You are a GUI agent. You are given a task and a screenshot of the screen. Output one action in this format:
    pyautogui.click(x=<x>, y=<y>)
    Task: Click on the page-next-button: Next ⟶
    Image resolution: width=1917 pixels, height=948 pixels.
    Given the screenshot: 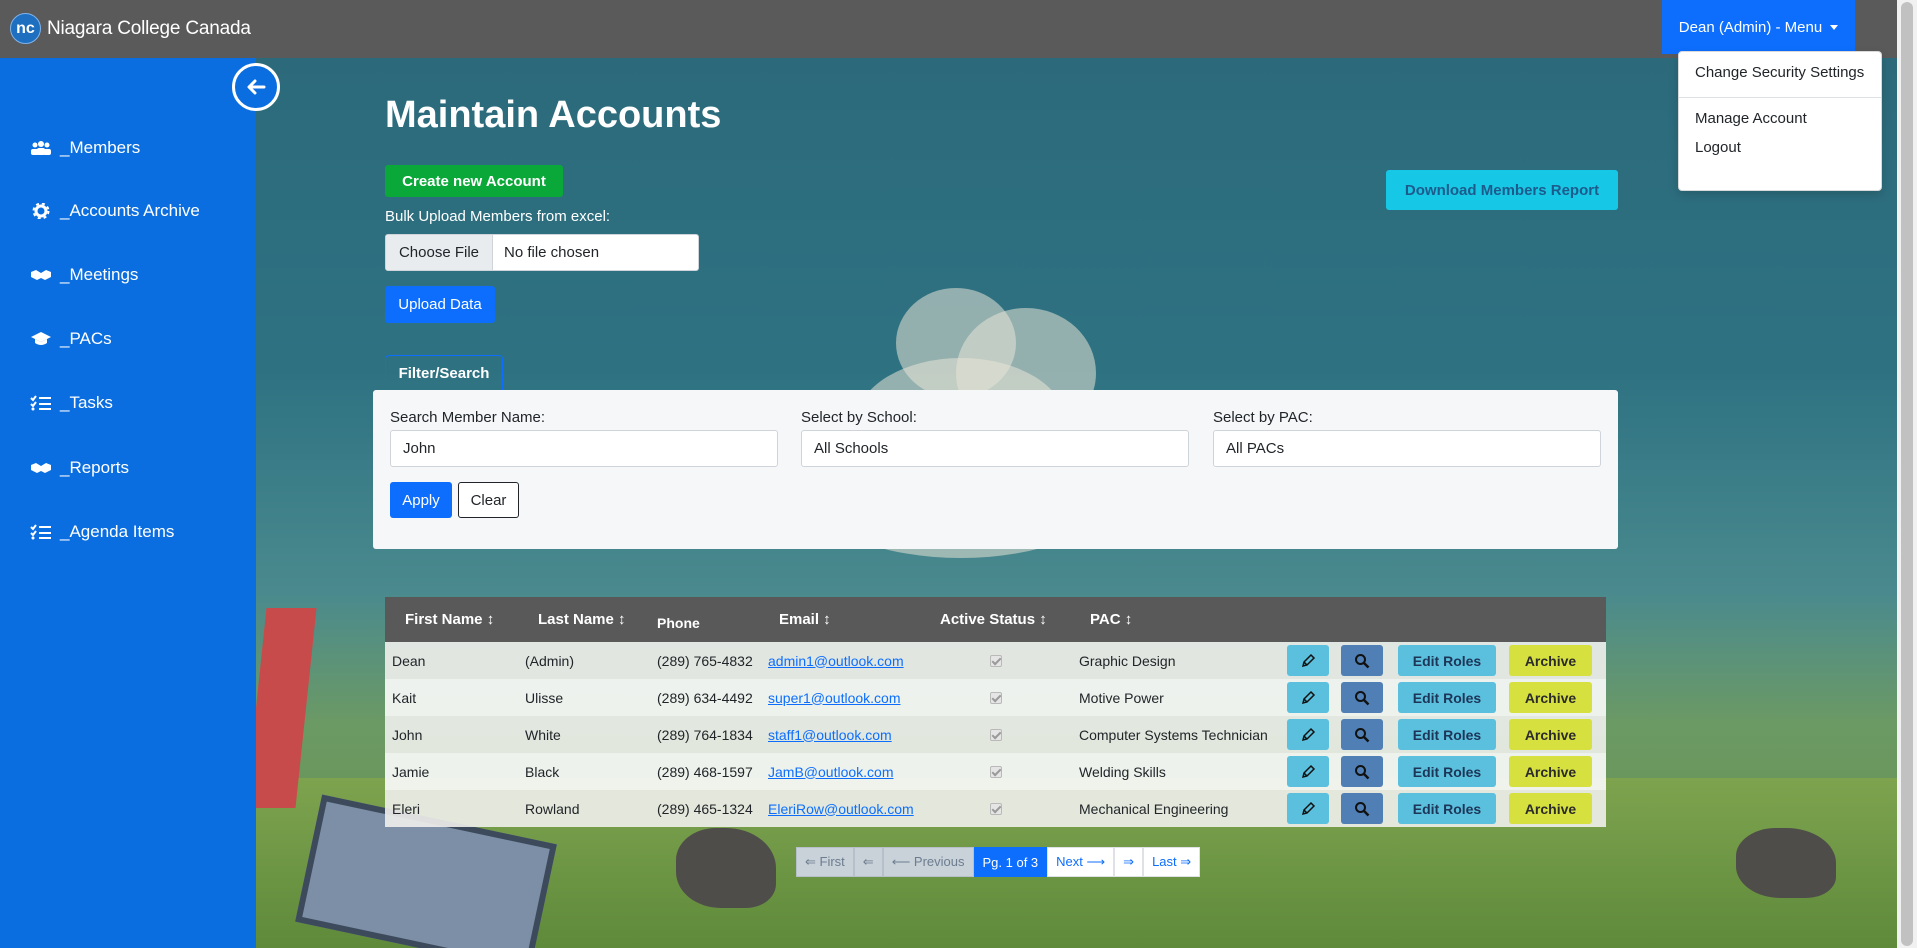 What is the action you would take?
    pyautogui.click(x=1081, y=862)
    